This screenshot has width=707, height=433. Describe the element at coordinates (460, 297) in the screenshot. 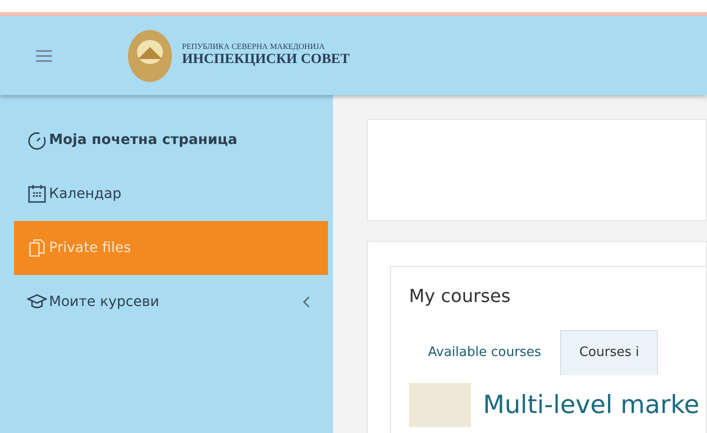

I see `block-title: My courses` at that location.